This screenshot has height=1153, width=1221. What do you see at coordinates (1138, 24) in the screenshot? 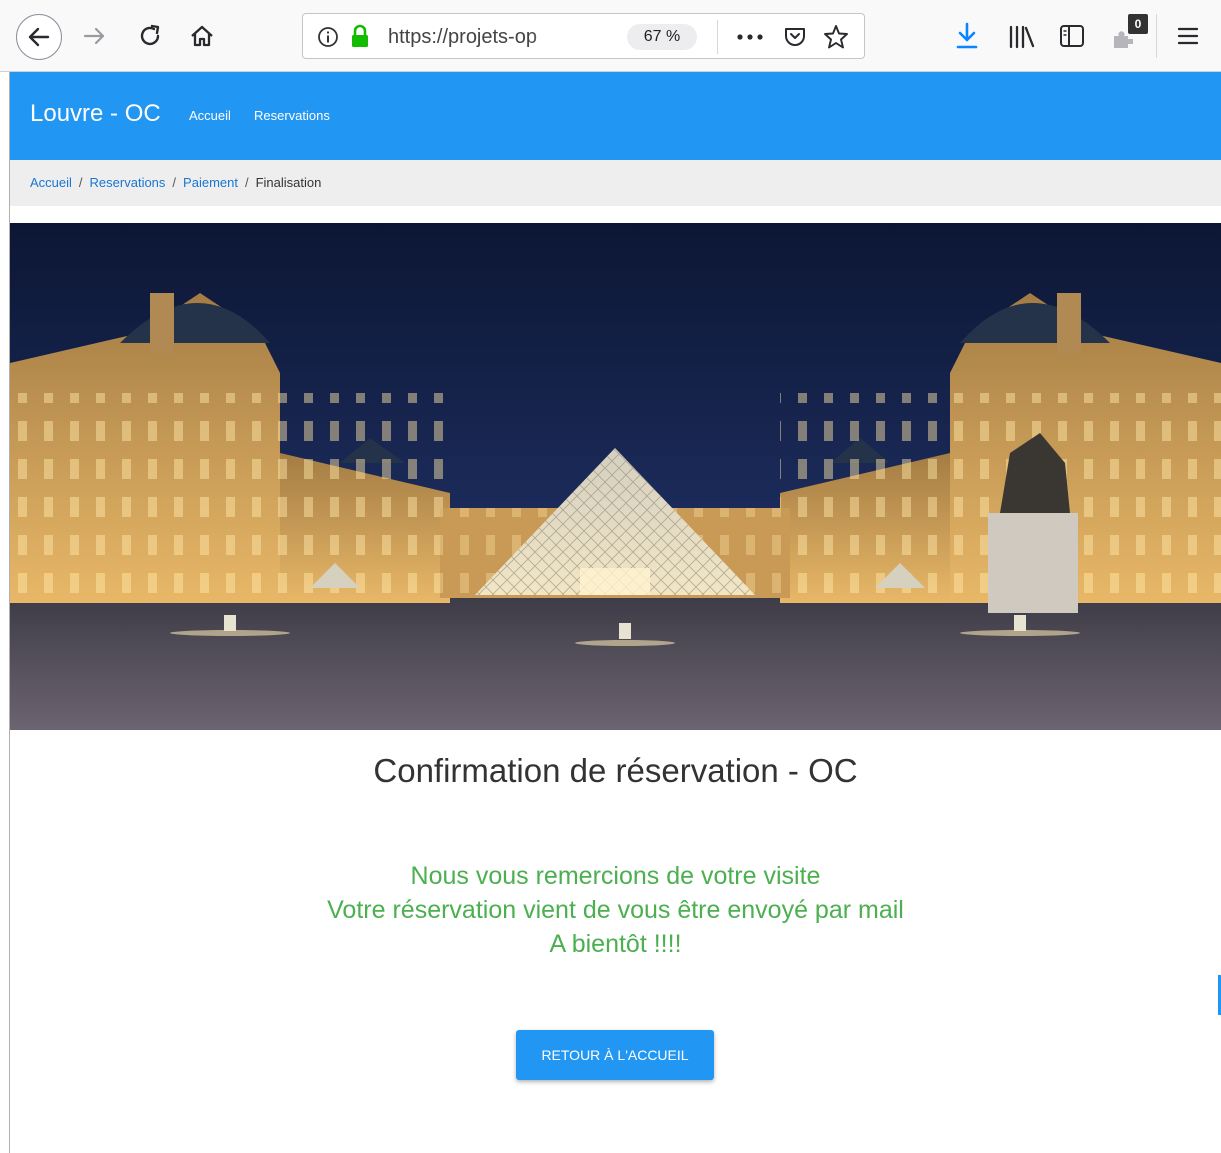
I see `extension-badge-count: 0` at bounding box center [1138, 24].